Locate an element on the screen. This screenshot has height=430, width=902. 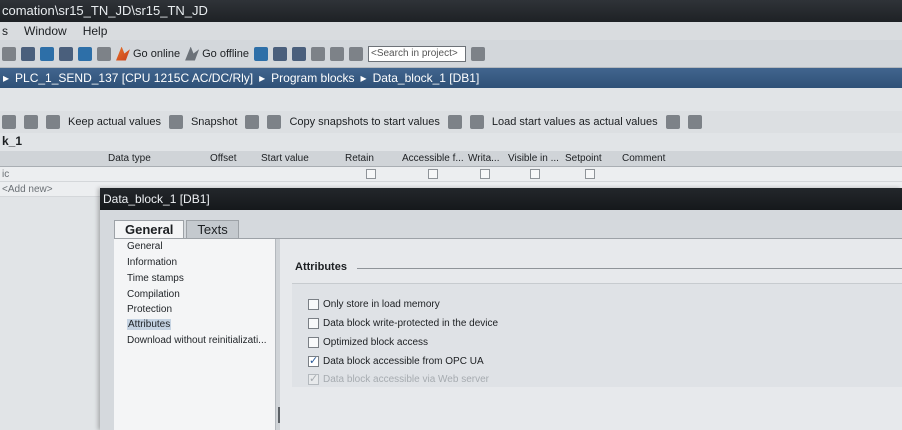
paste-icon is located at coordinates (47, 53).